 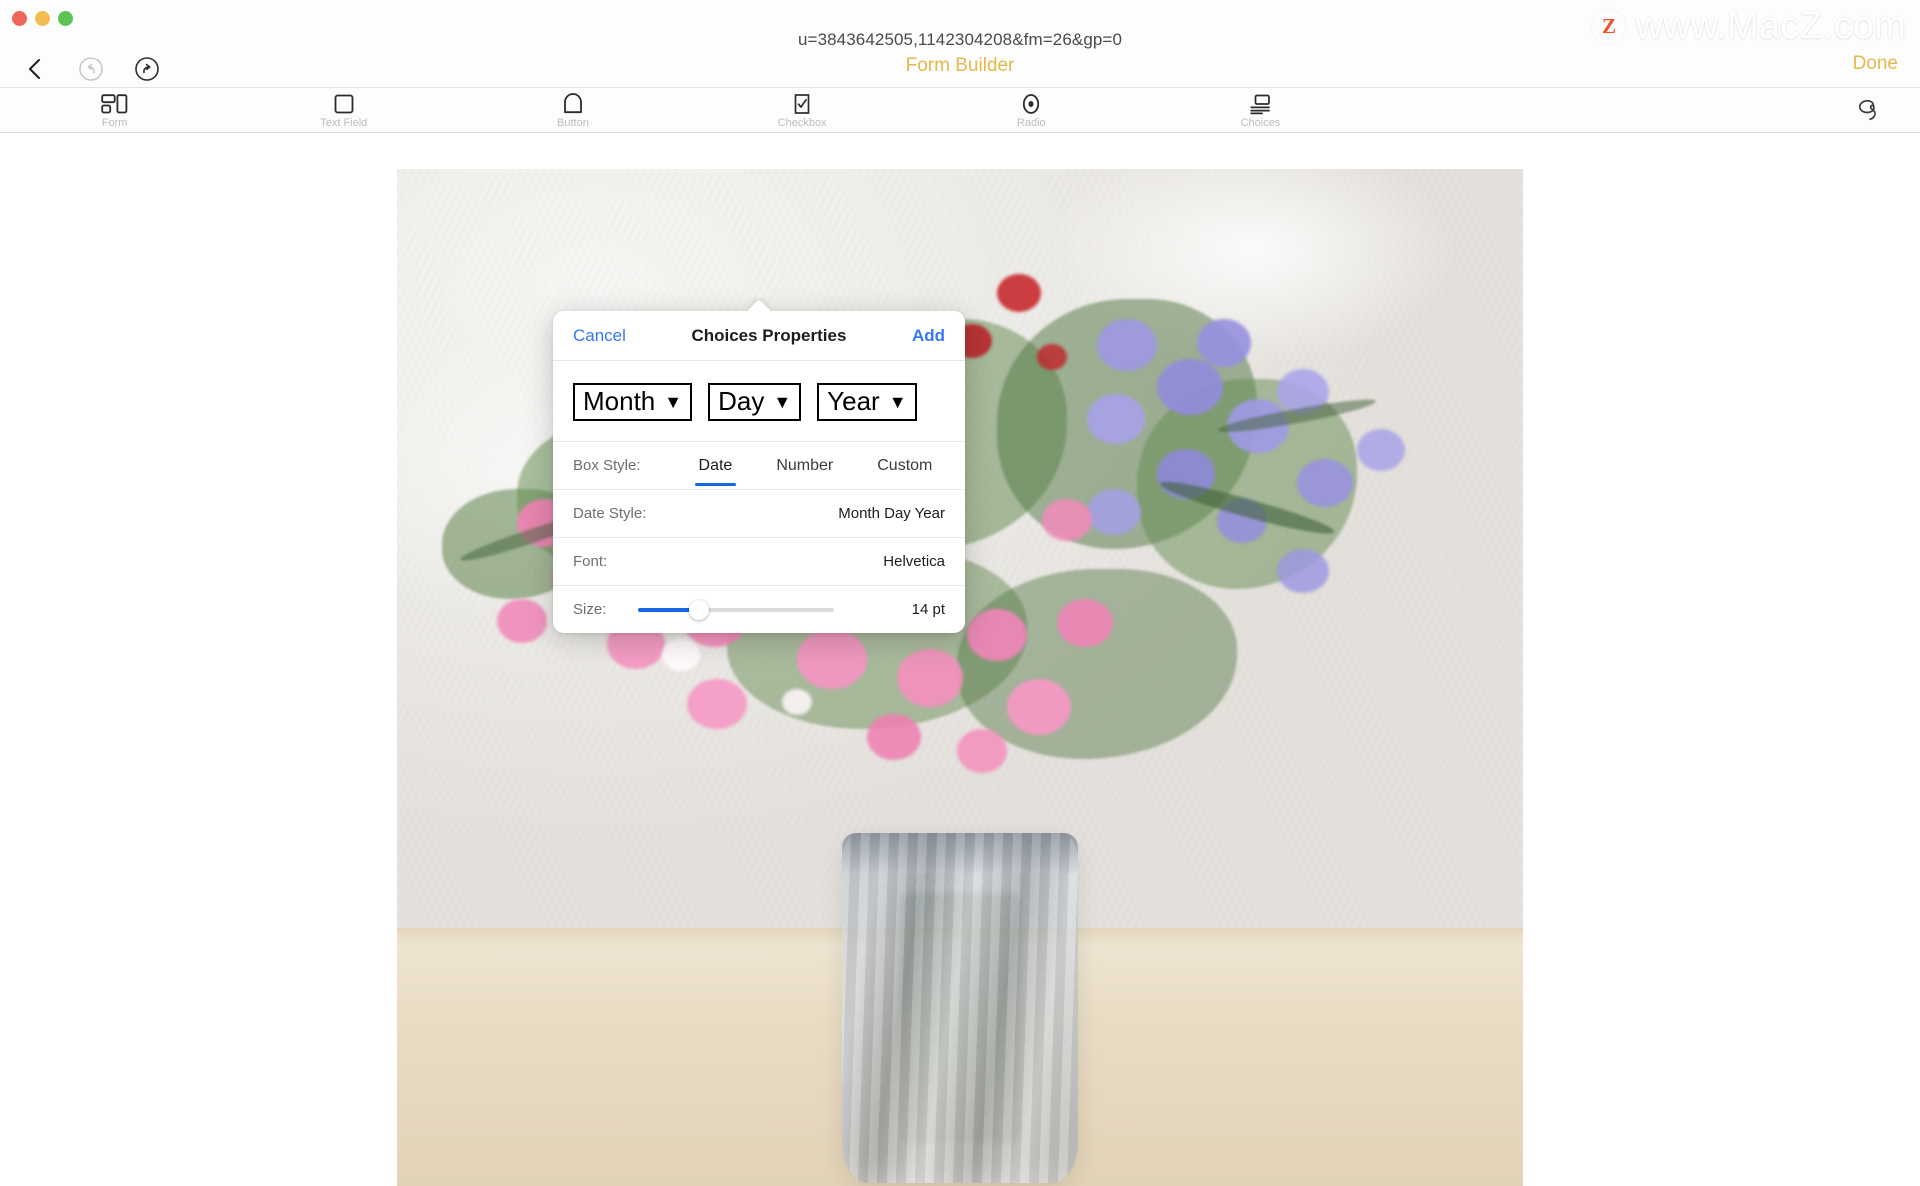 What do you see at coordinates (1260, 123) in the screenshot?
I see `tool-label: Choices` at bounding box center [1260, 123].